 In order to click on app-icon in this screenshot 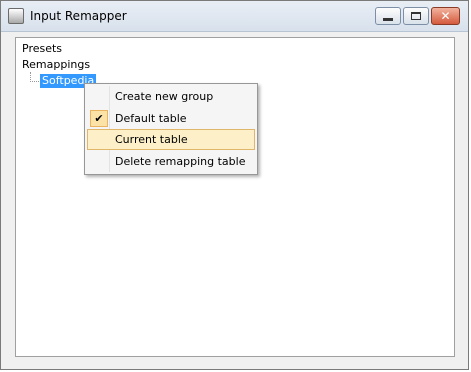, I will do `click(16, 16)`.